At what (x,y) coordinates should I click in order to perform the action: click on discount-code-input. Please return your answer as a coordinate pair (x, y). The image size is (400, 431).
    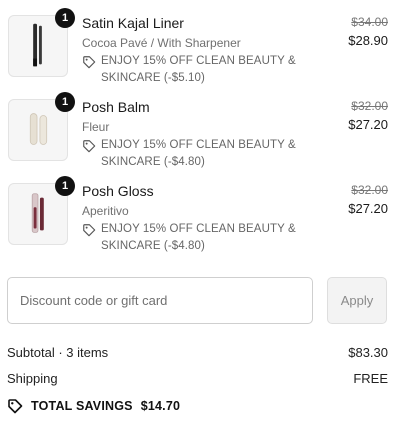
    Looking at the image, I should click on (160, 300).